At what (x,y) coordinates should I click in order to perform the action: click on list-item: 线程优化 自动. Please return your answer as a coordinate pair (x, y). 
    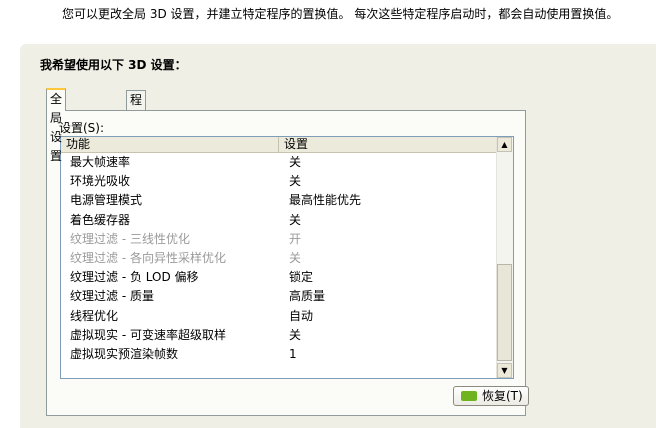
    Looking at the image, I should click on (278, 316).